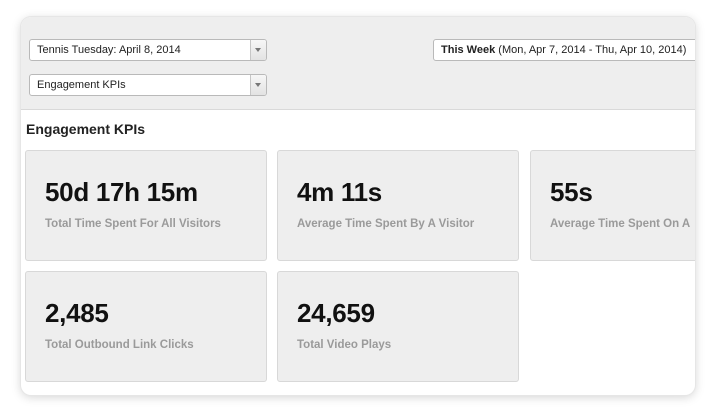 This screenshot has height=420, width=720. I want to click on kpi-value: 50d 17h 15m, so click(121, 192).